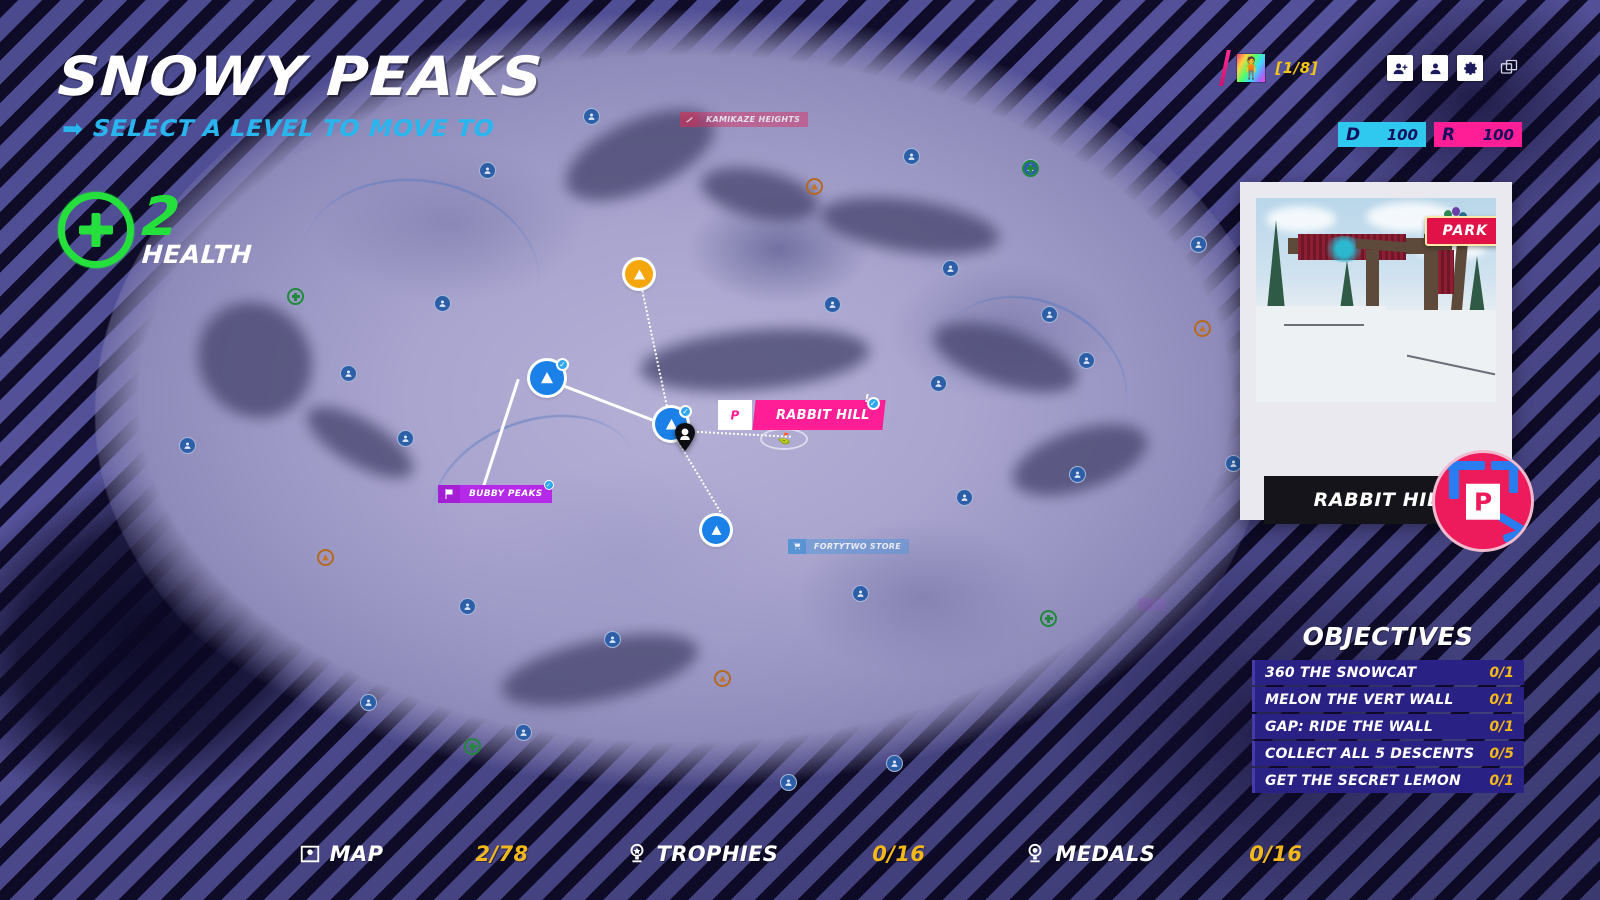 The width and height of the screenshot is (1600, 900). Describe the element at coordinates (1509, 68) in the screenshot. I see `window-toggle-button` at that location.